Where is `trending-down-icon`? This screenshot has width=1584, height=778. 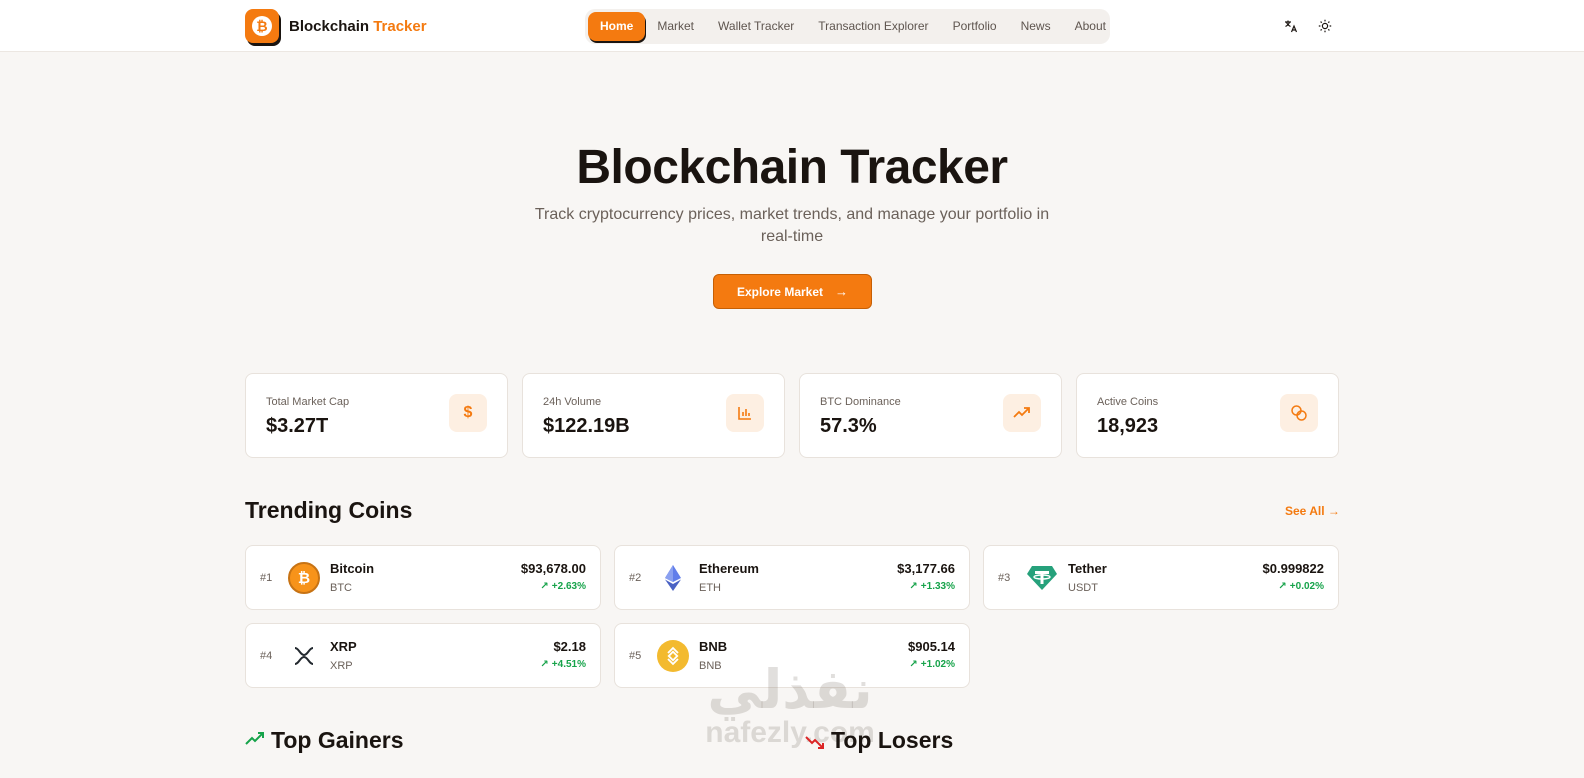 trending-down-icon is located at coordinates (815, 745).